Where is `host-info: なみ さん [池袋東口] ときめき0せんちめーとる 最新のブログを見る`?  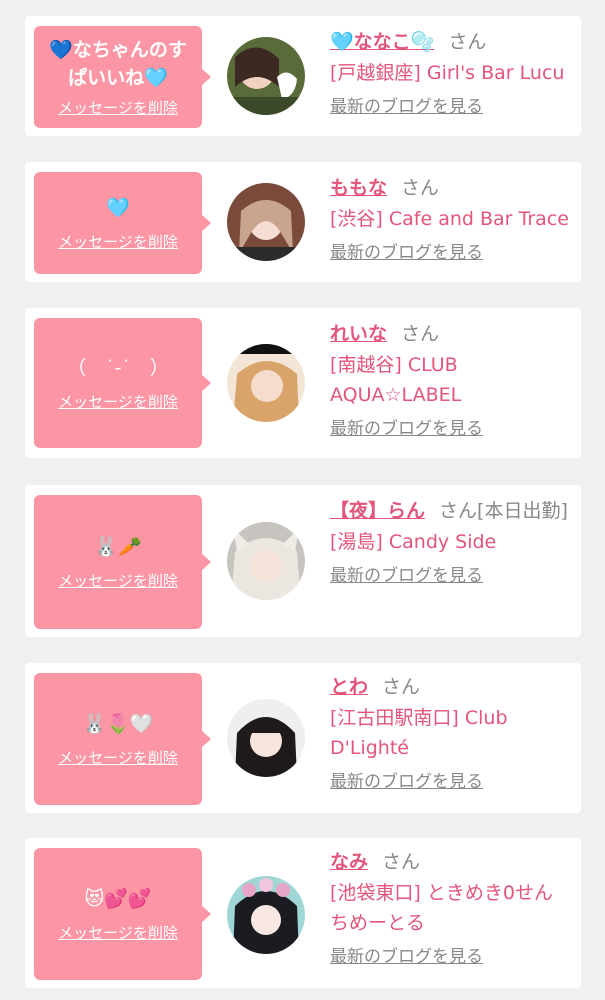
host-info: なみ さん [池袋東口] ときめき0せんちめーとる 最新のブログを見る is located at coordinates (450, 908).